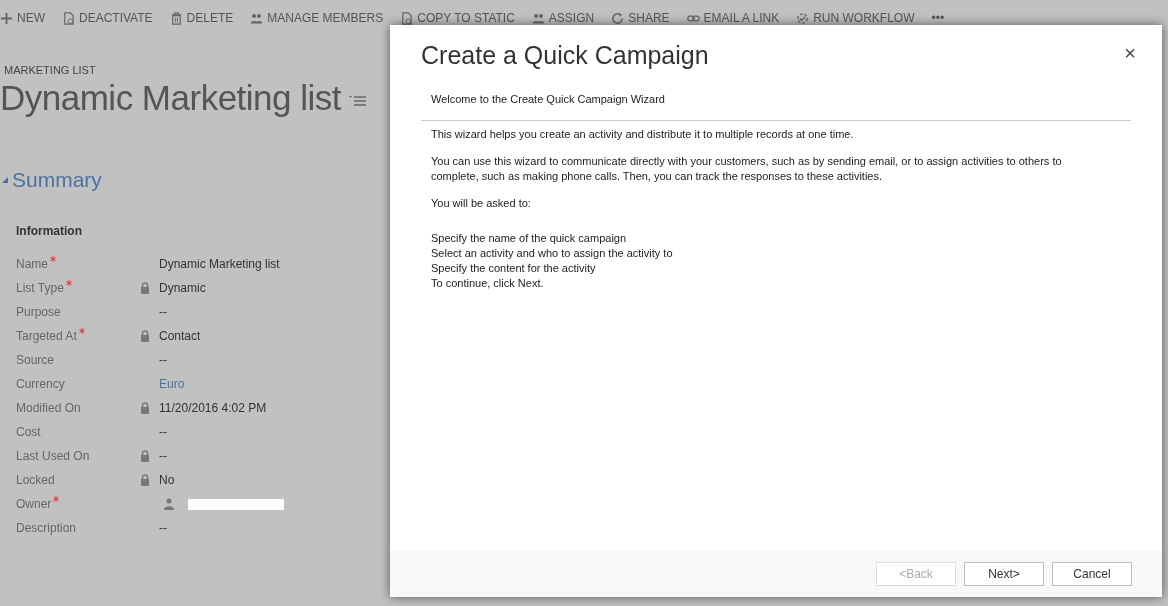 This screenshot has width=1168, height=606. Describe the element at coordinates (488, 283) in the screenshot. I see `step-text: To continue, click Next.` at that location.